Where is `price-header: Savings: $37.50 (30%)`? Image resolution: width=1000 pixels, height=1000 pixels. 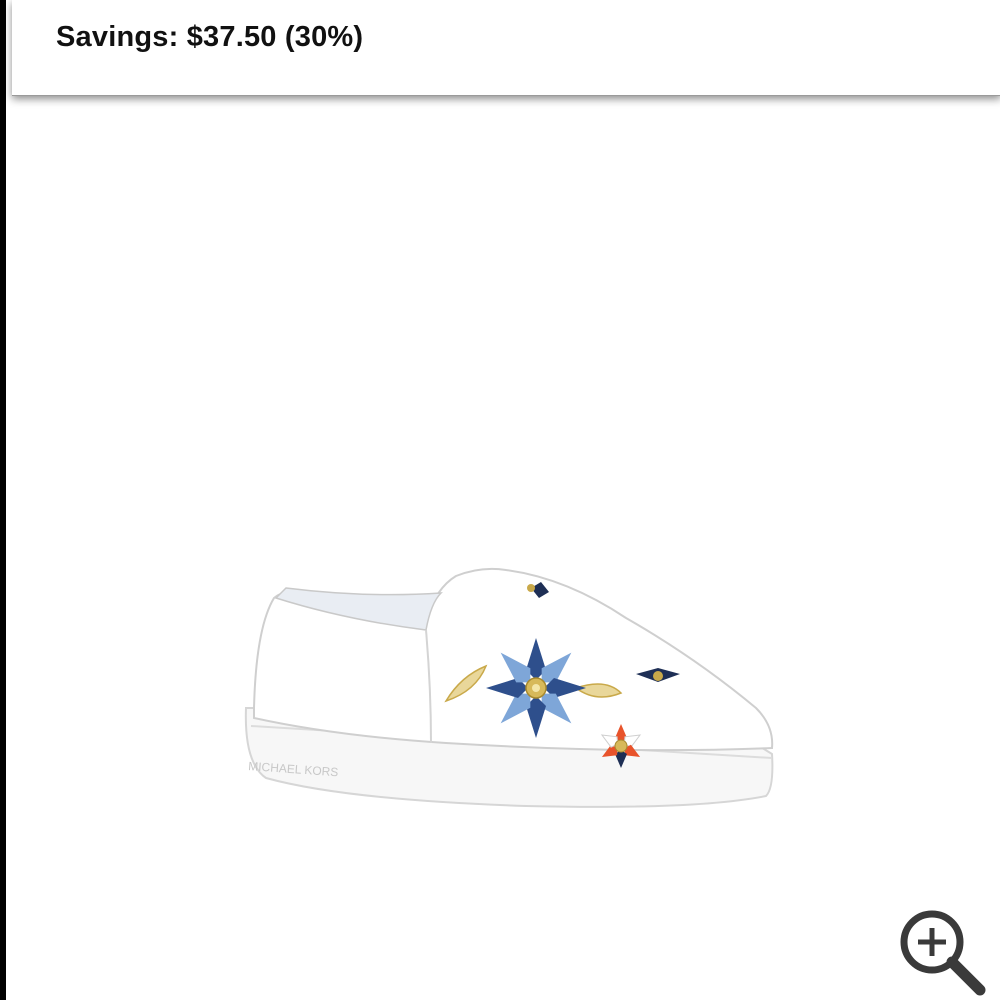
price-header: Savings: $37.50 (30%) is located at coordinates (506, 48).